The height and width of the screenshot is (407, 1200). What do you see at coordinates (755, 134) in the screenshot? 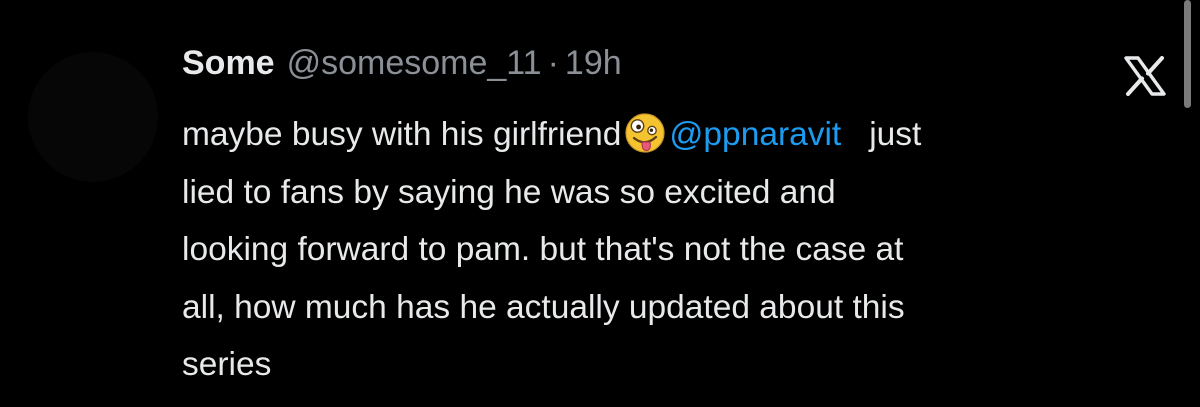
I see `mention-link: @ppnaravit` at bounding box center [755, 134].